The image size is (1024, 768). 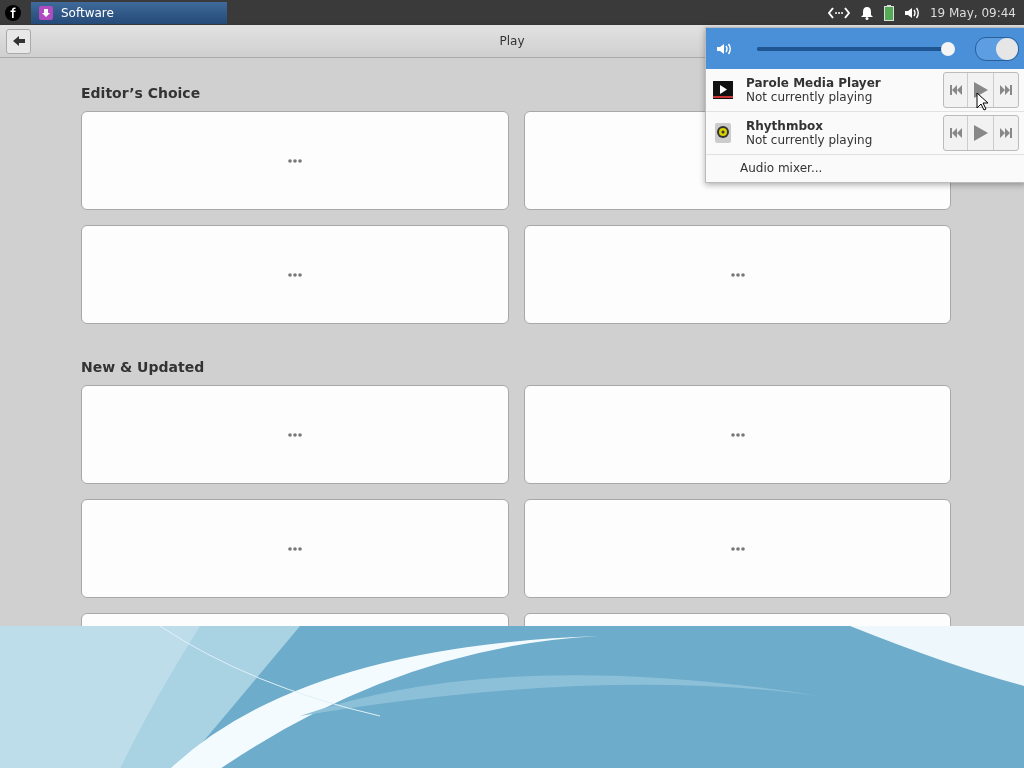 What do you see at coordinates (143, 367) in the screenshot?
I see `section-title: New & Updated` at bounding box center [143, 367].